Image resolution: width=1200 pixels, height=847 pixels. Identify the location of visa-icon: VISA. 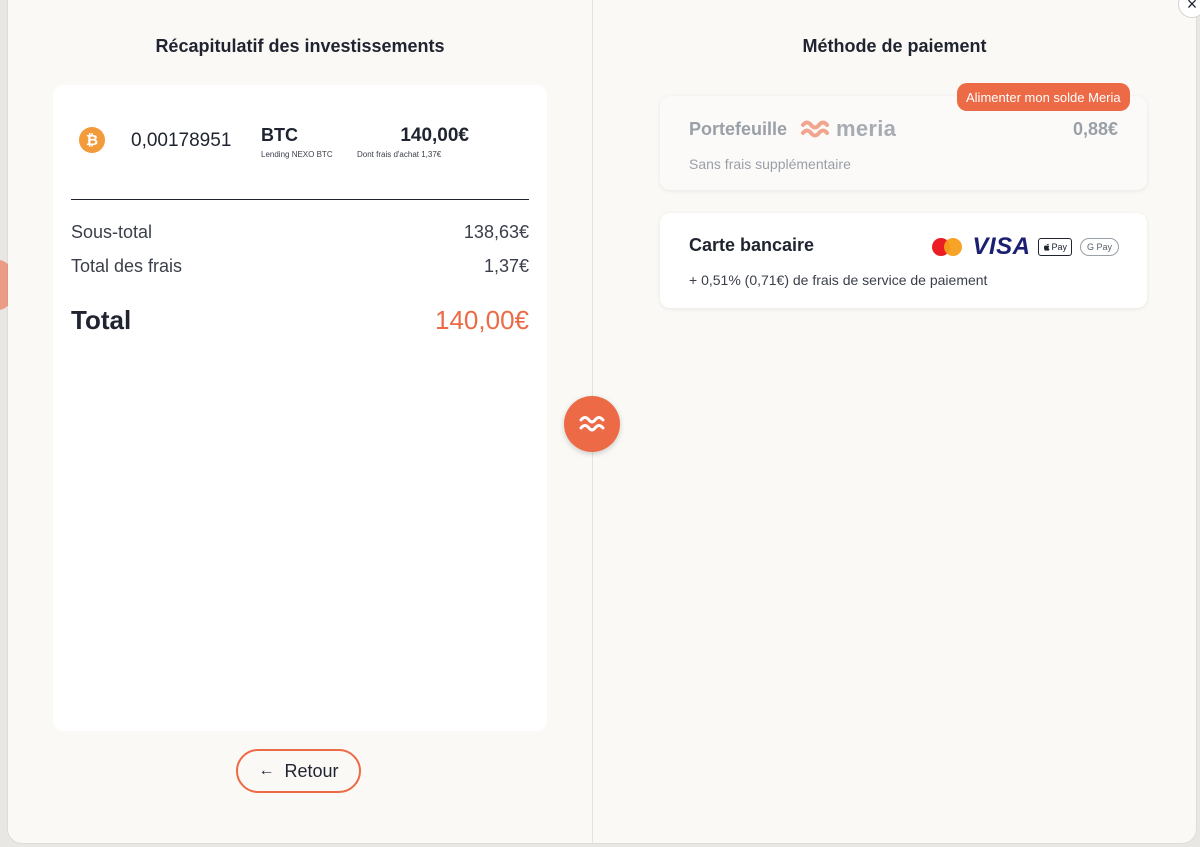
(1001, 246).